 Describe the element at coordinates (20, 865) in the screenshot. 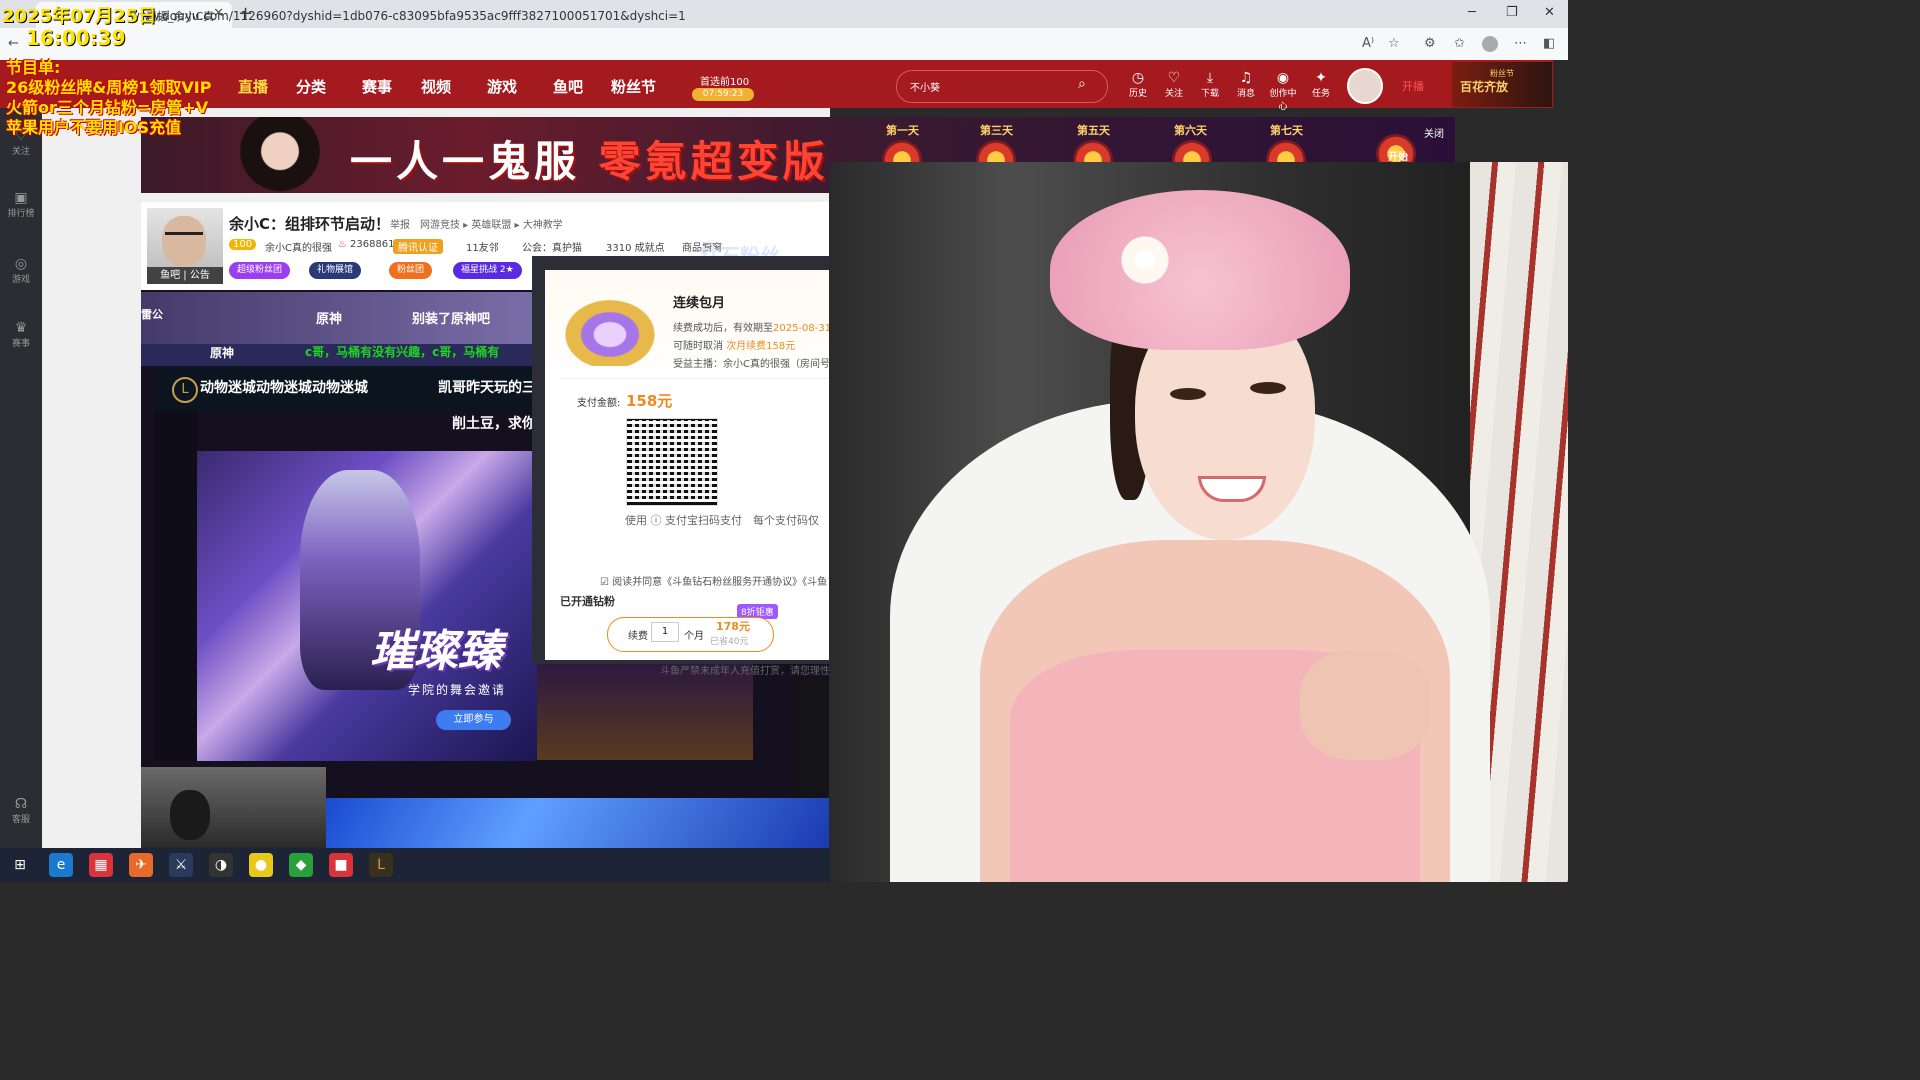

I see `start-menu-icon: ⊞` at that location.